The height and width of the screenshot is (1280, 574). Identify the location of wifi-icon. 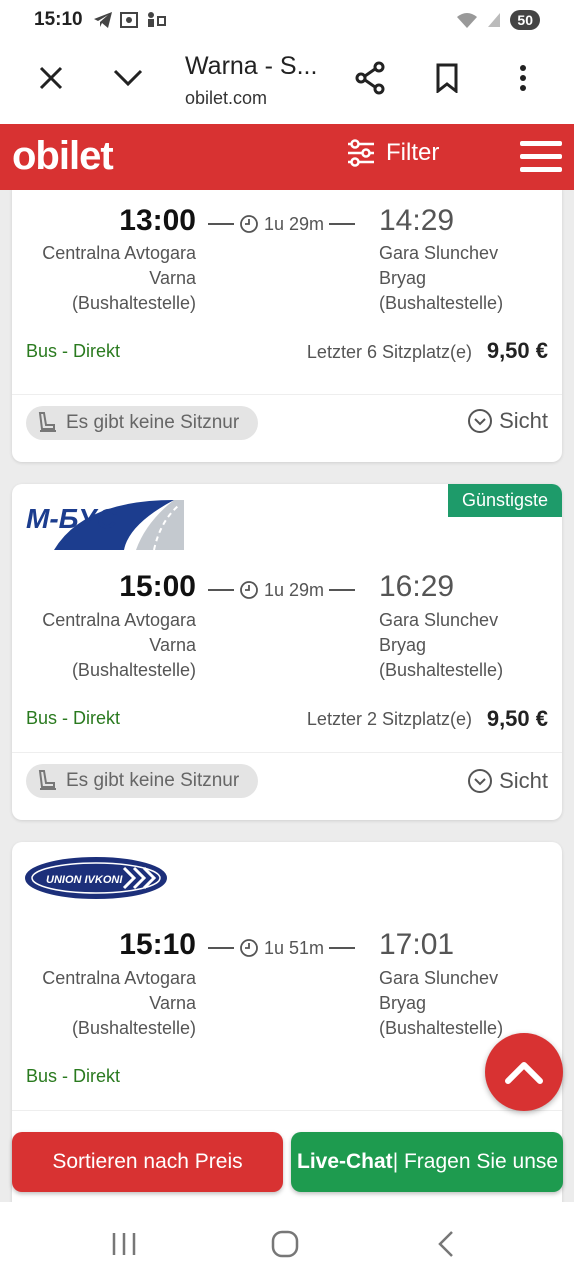
(467, 20).